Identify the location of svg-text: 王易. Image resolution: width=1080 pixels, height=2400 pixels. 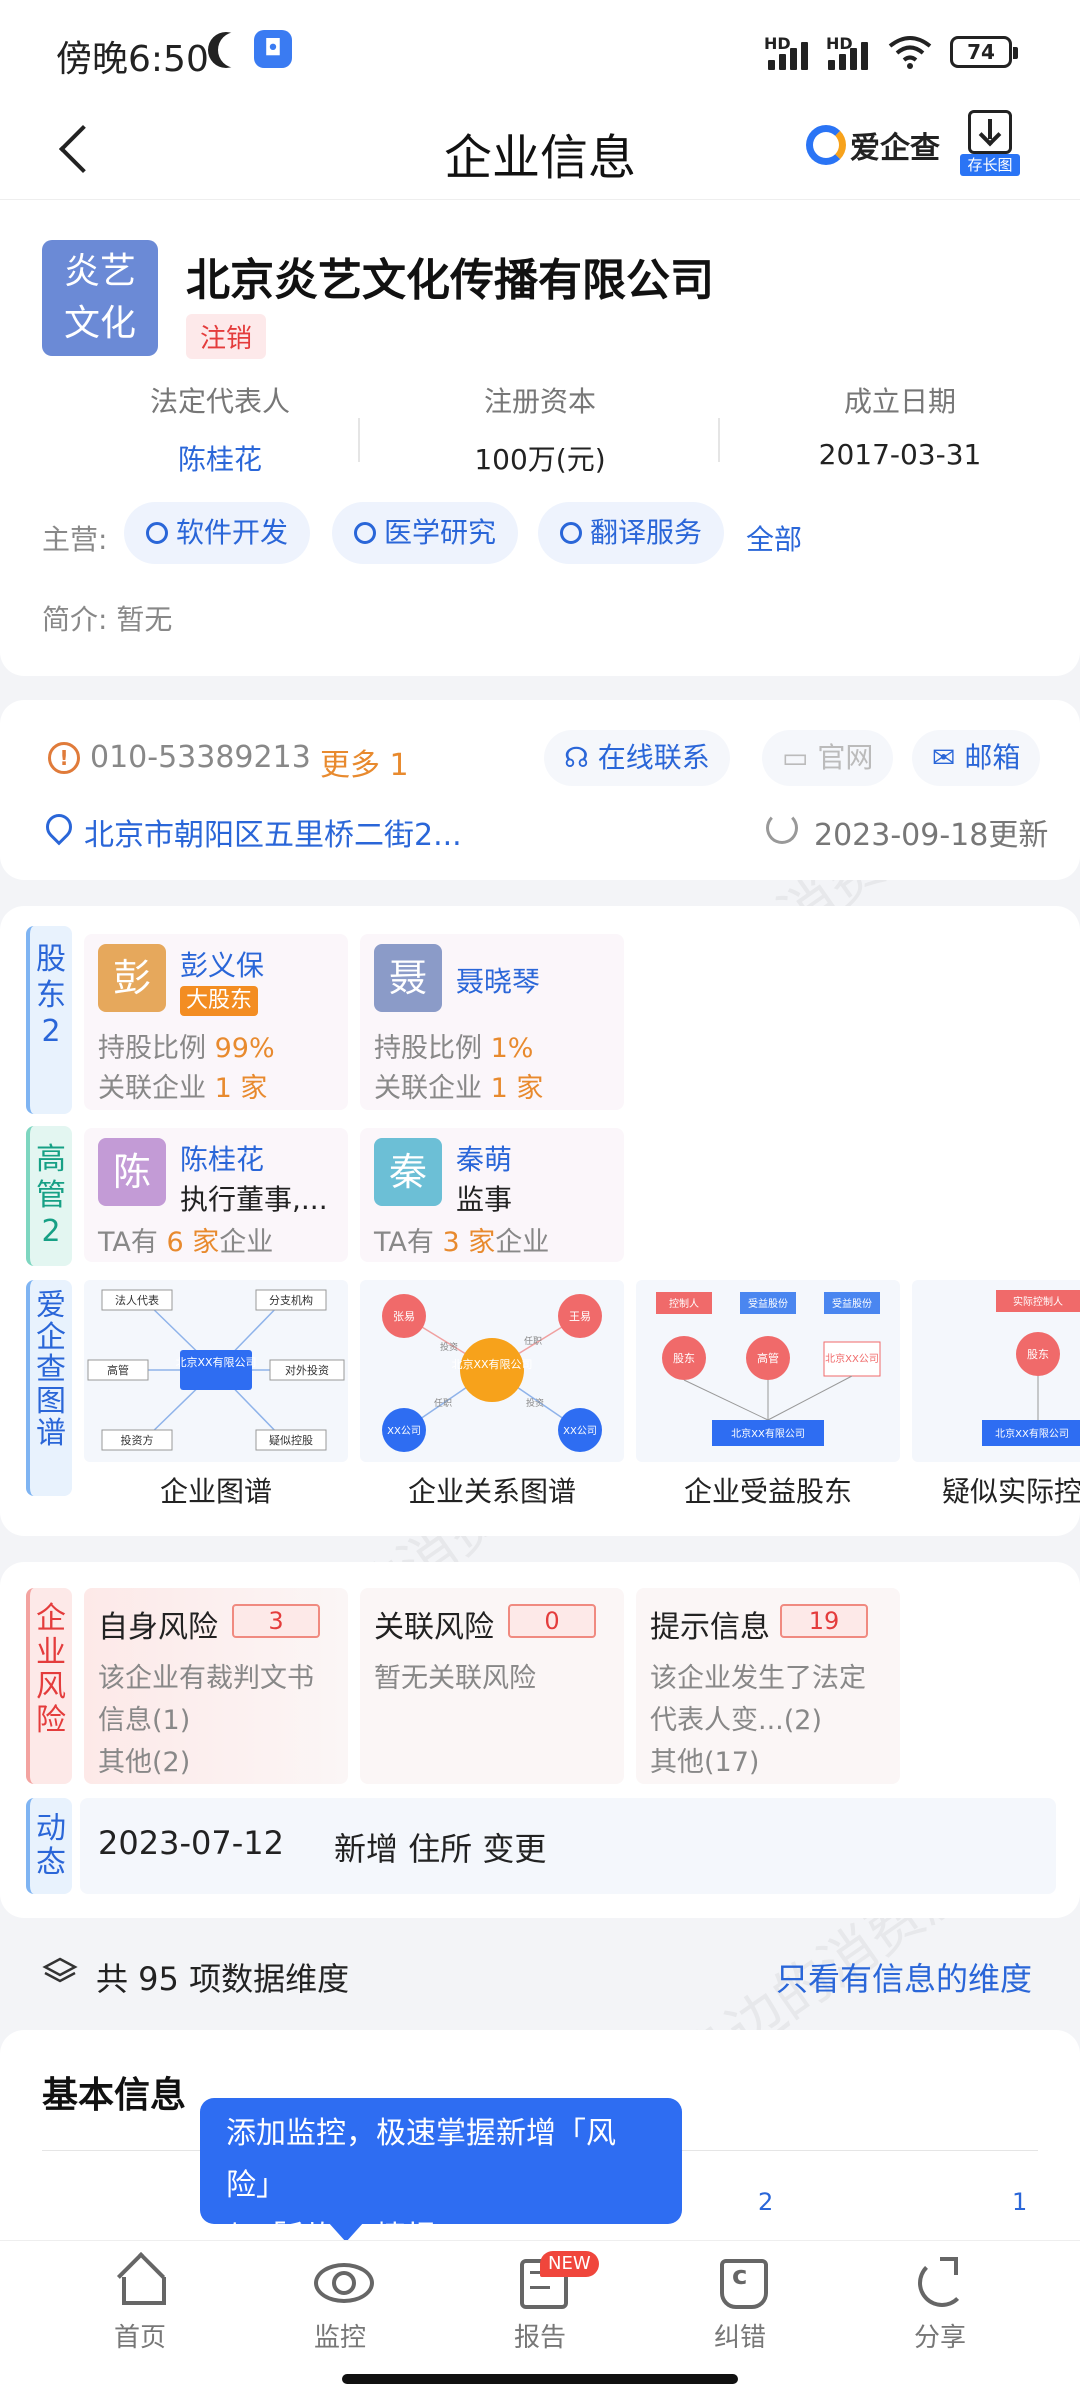
(580, 1316).